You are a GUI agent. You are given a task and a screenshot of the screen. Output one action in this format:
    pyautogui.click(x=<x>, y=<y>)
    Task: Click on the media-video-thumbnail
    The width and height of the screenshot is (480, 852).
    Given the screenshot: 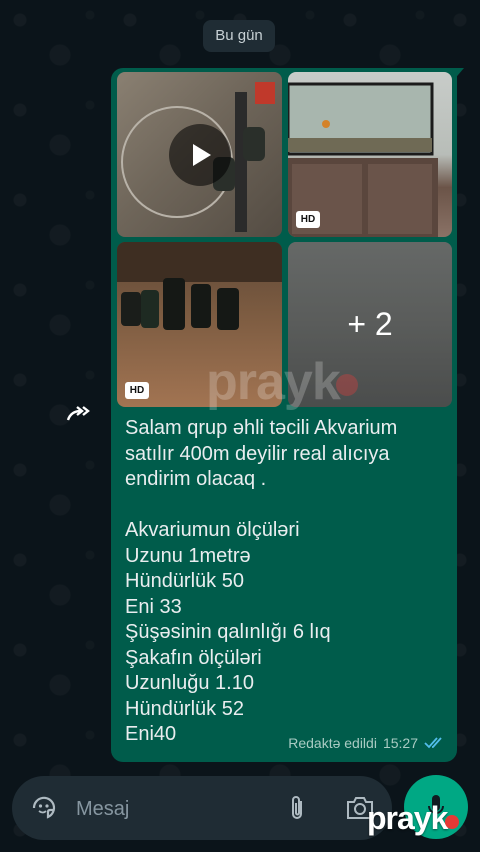 What is the action you would take?
    pyautogui.click(x=199, y=154)
    